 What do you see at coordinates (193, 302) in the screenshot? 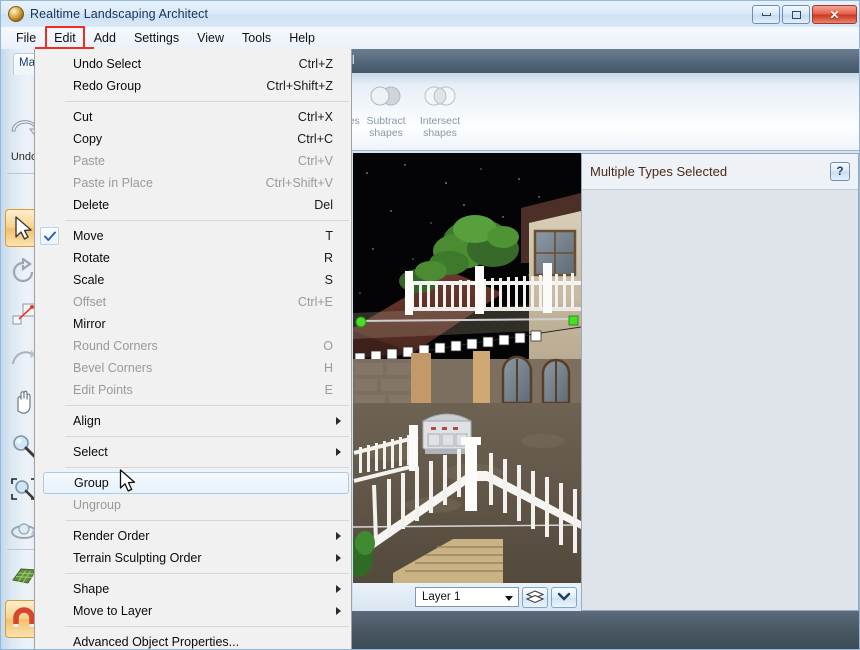
I see `menu-item-offset: Offset Ctrl+E` at bounding box center [193, 302].